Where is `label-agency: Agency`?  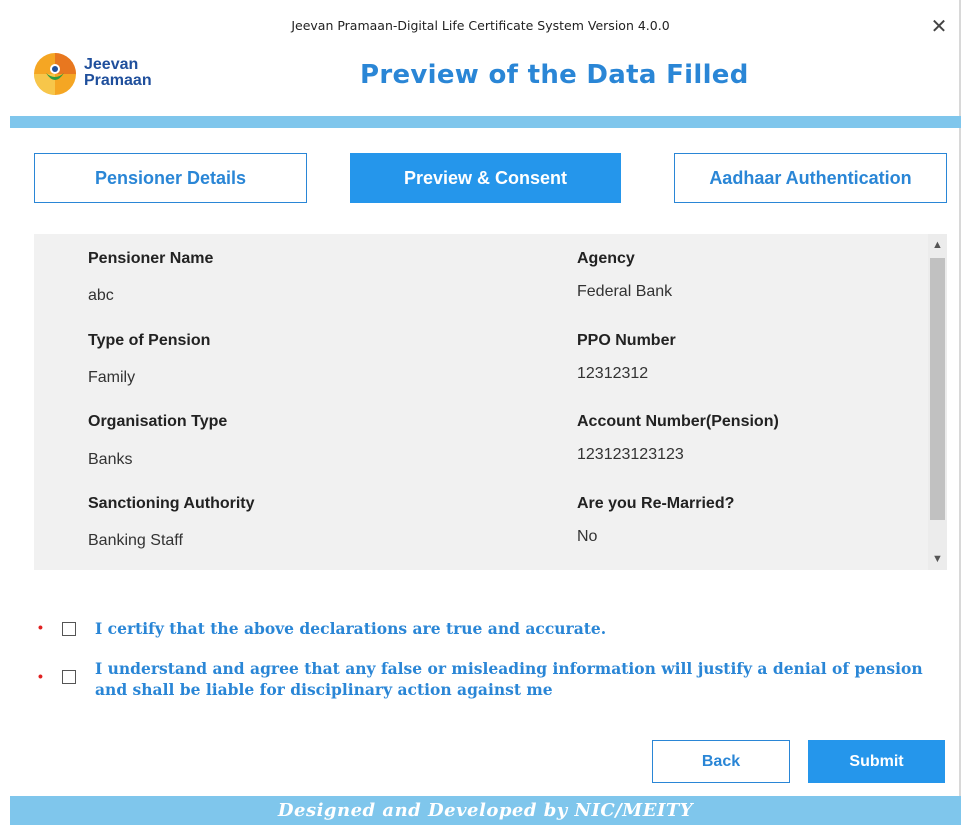 label-agency: Agency is located at coordinates (606, 258).